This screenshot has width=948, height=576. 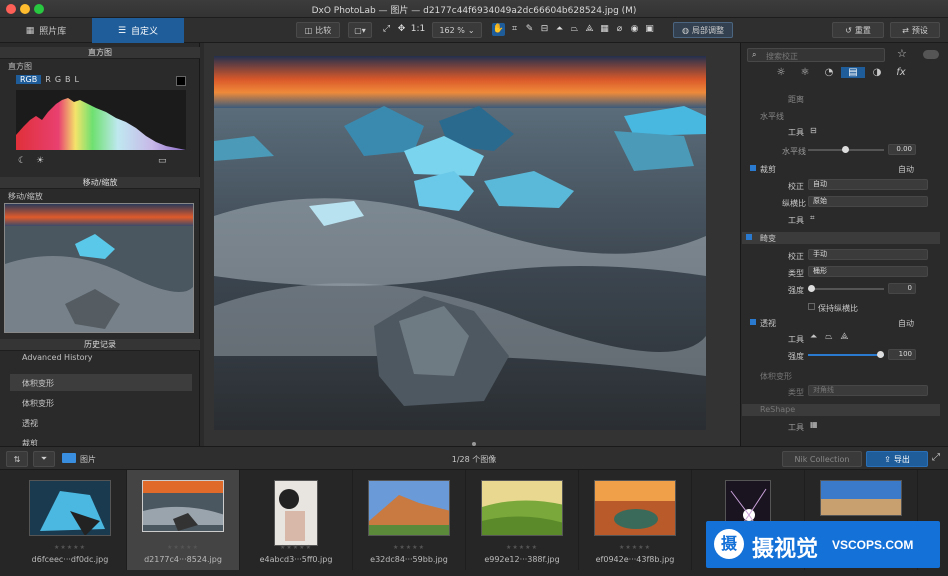 What do you see at coordinates (805, 72) in the screenshot?
I see `color-palette-icon: ⚛` at bounding box center [805, 72].